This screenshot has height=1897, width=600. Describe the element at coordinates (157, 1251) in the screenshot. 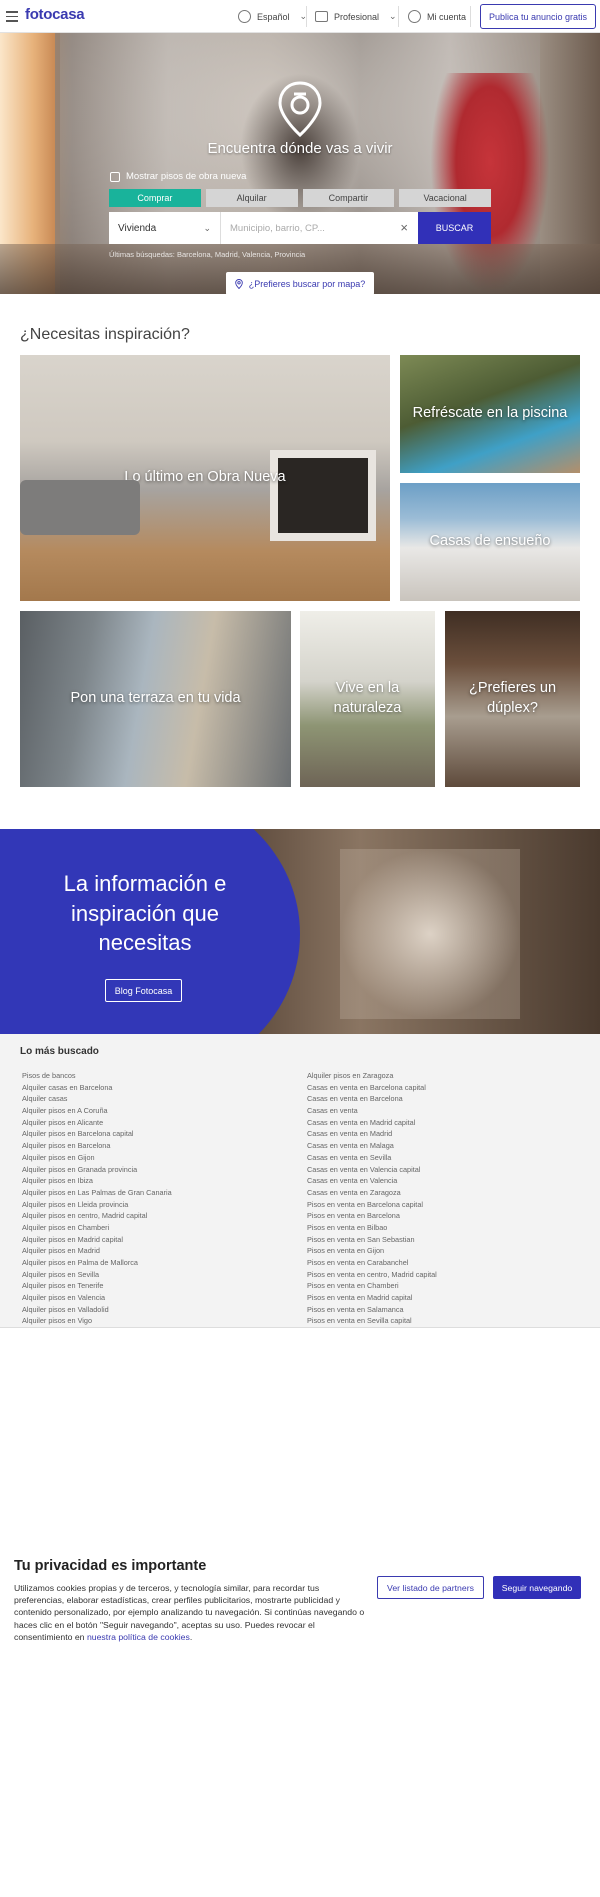

I see `search-link: Alquiler pisos en Madrid` at that location.